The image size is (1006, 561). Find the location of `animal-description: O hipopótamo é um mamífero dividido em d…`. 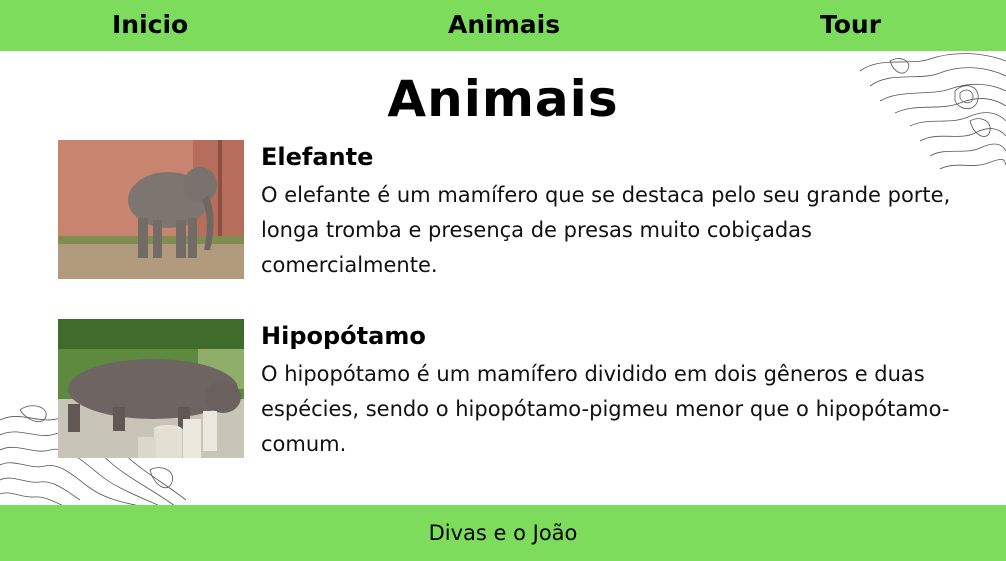

animal-description: O hipopótamo é um mamífero dividido em d… is located at coordinates (605, 409).